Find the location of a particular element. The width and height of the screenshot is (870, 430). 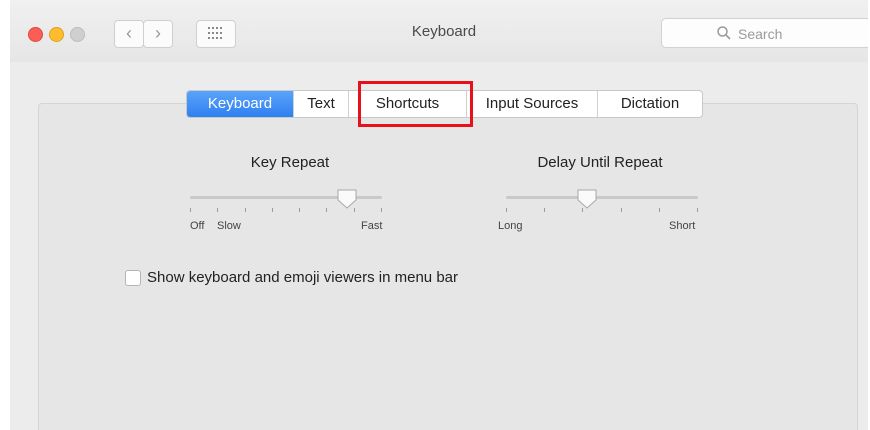

show-keyboard-viewers-checkbox is located at coordinates (133, 278).